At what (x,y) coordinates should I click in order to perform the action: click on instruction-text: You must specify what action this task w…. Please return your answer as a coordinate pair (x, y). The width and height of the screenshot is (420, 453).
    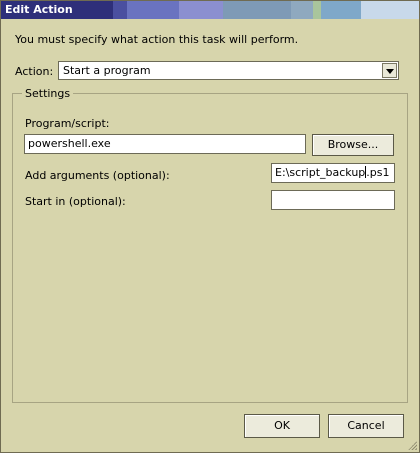
    Looking at the image, I should click on (157, 39).